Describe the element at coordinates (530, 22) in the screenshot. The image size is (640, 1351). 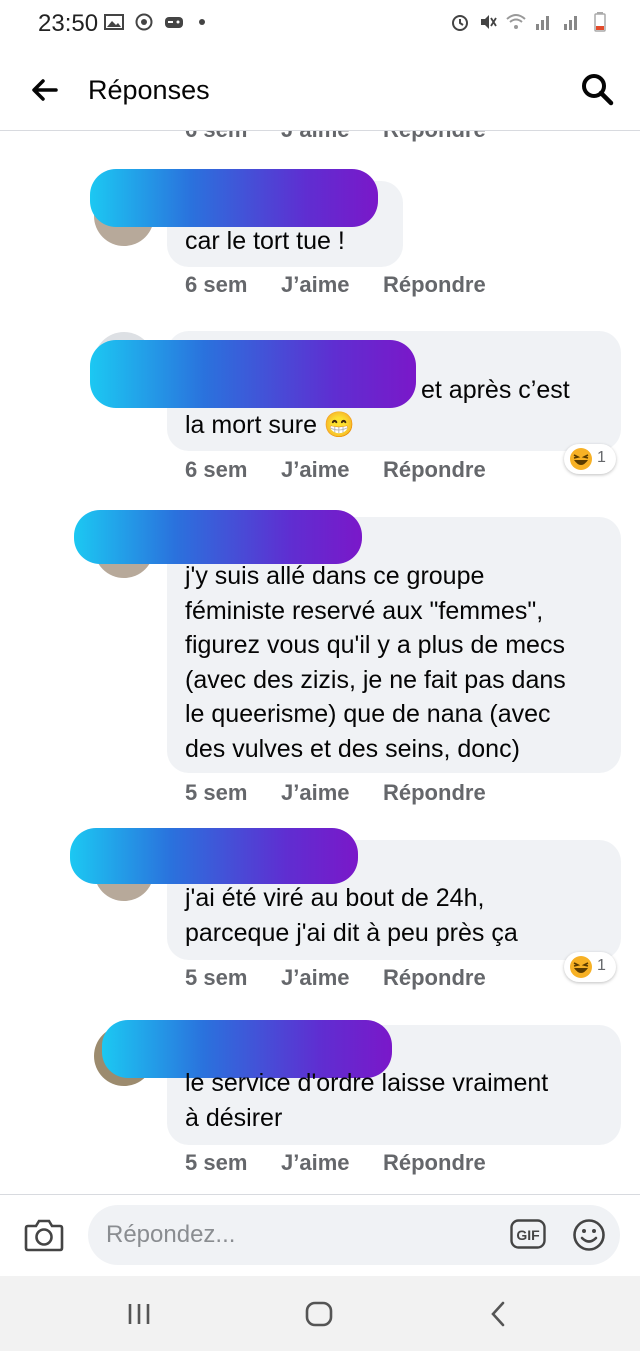
I see `status-system-icons` at that location.